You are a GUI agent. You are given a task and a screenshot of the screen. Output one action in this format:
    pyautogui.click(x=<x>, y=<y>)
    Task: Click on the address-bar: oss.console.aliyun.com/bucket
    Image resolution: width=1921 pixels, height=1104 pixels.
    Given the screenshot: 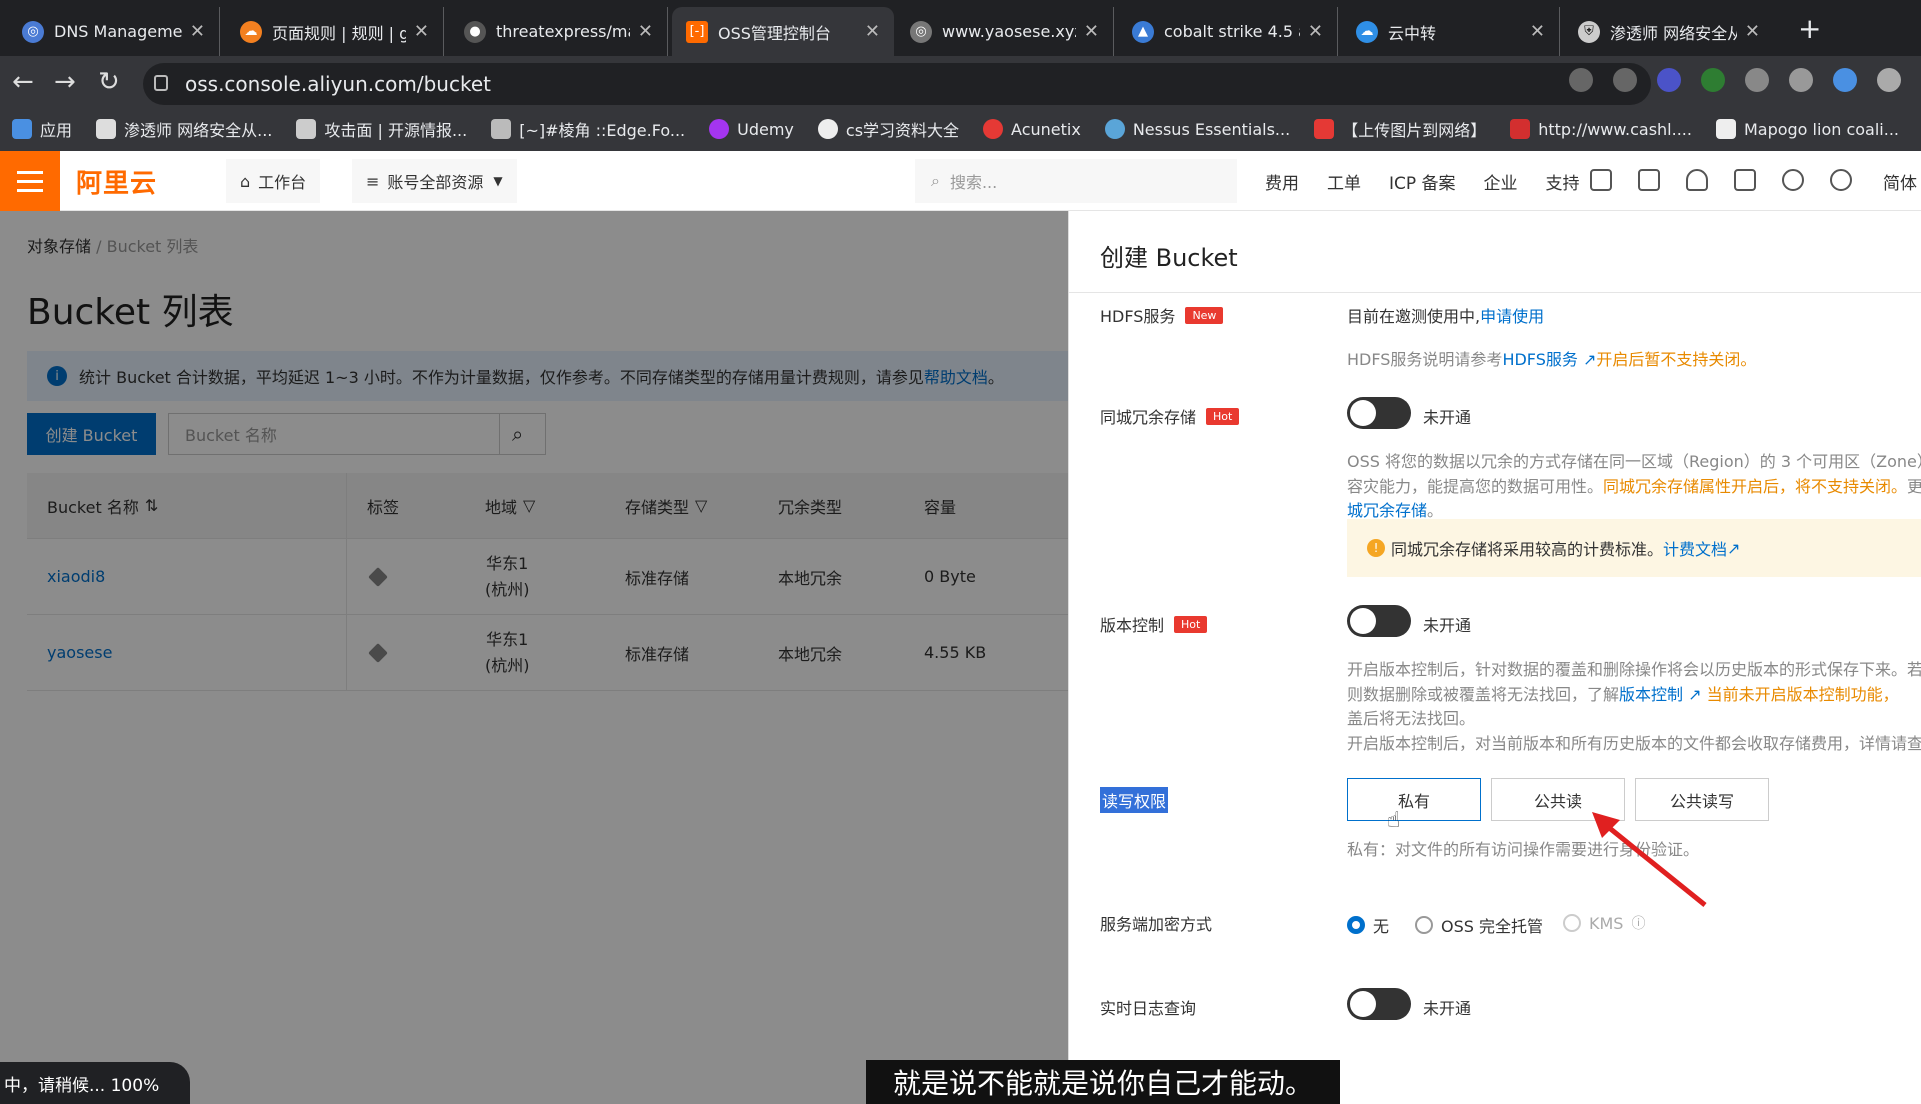 What is the action you would take?
    pyautogui.click(x=897, y=84)
    